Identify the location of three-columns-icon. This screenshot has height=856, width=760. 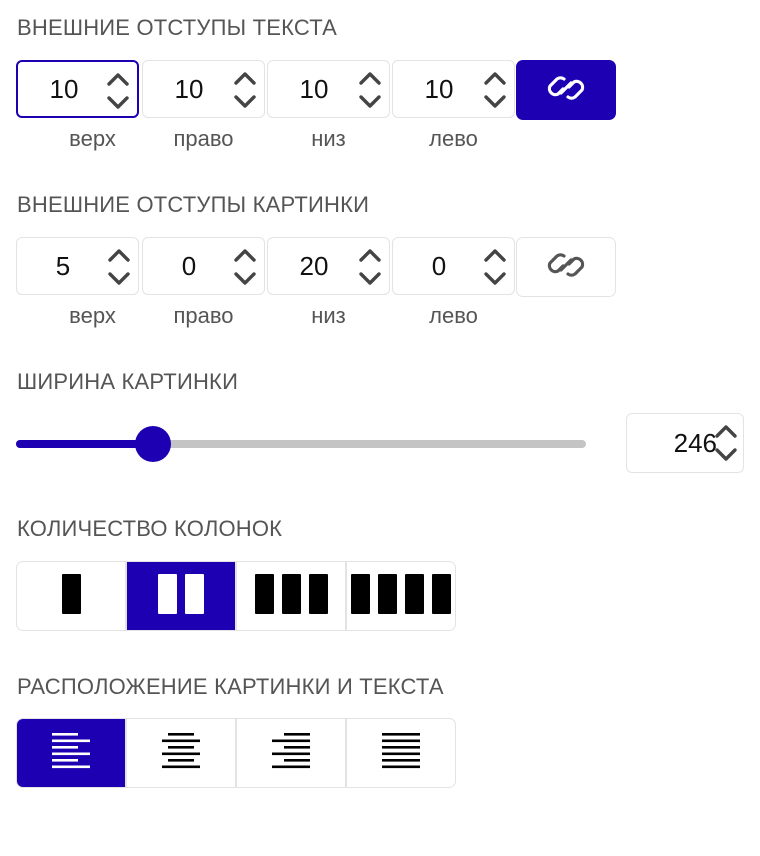
(291, 596).